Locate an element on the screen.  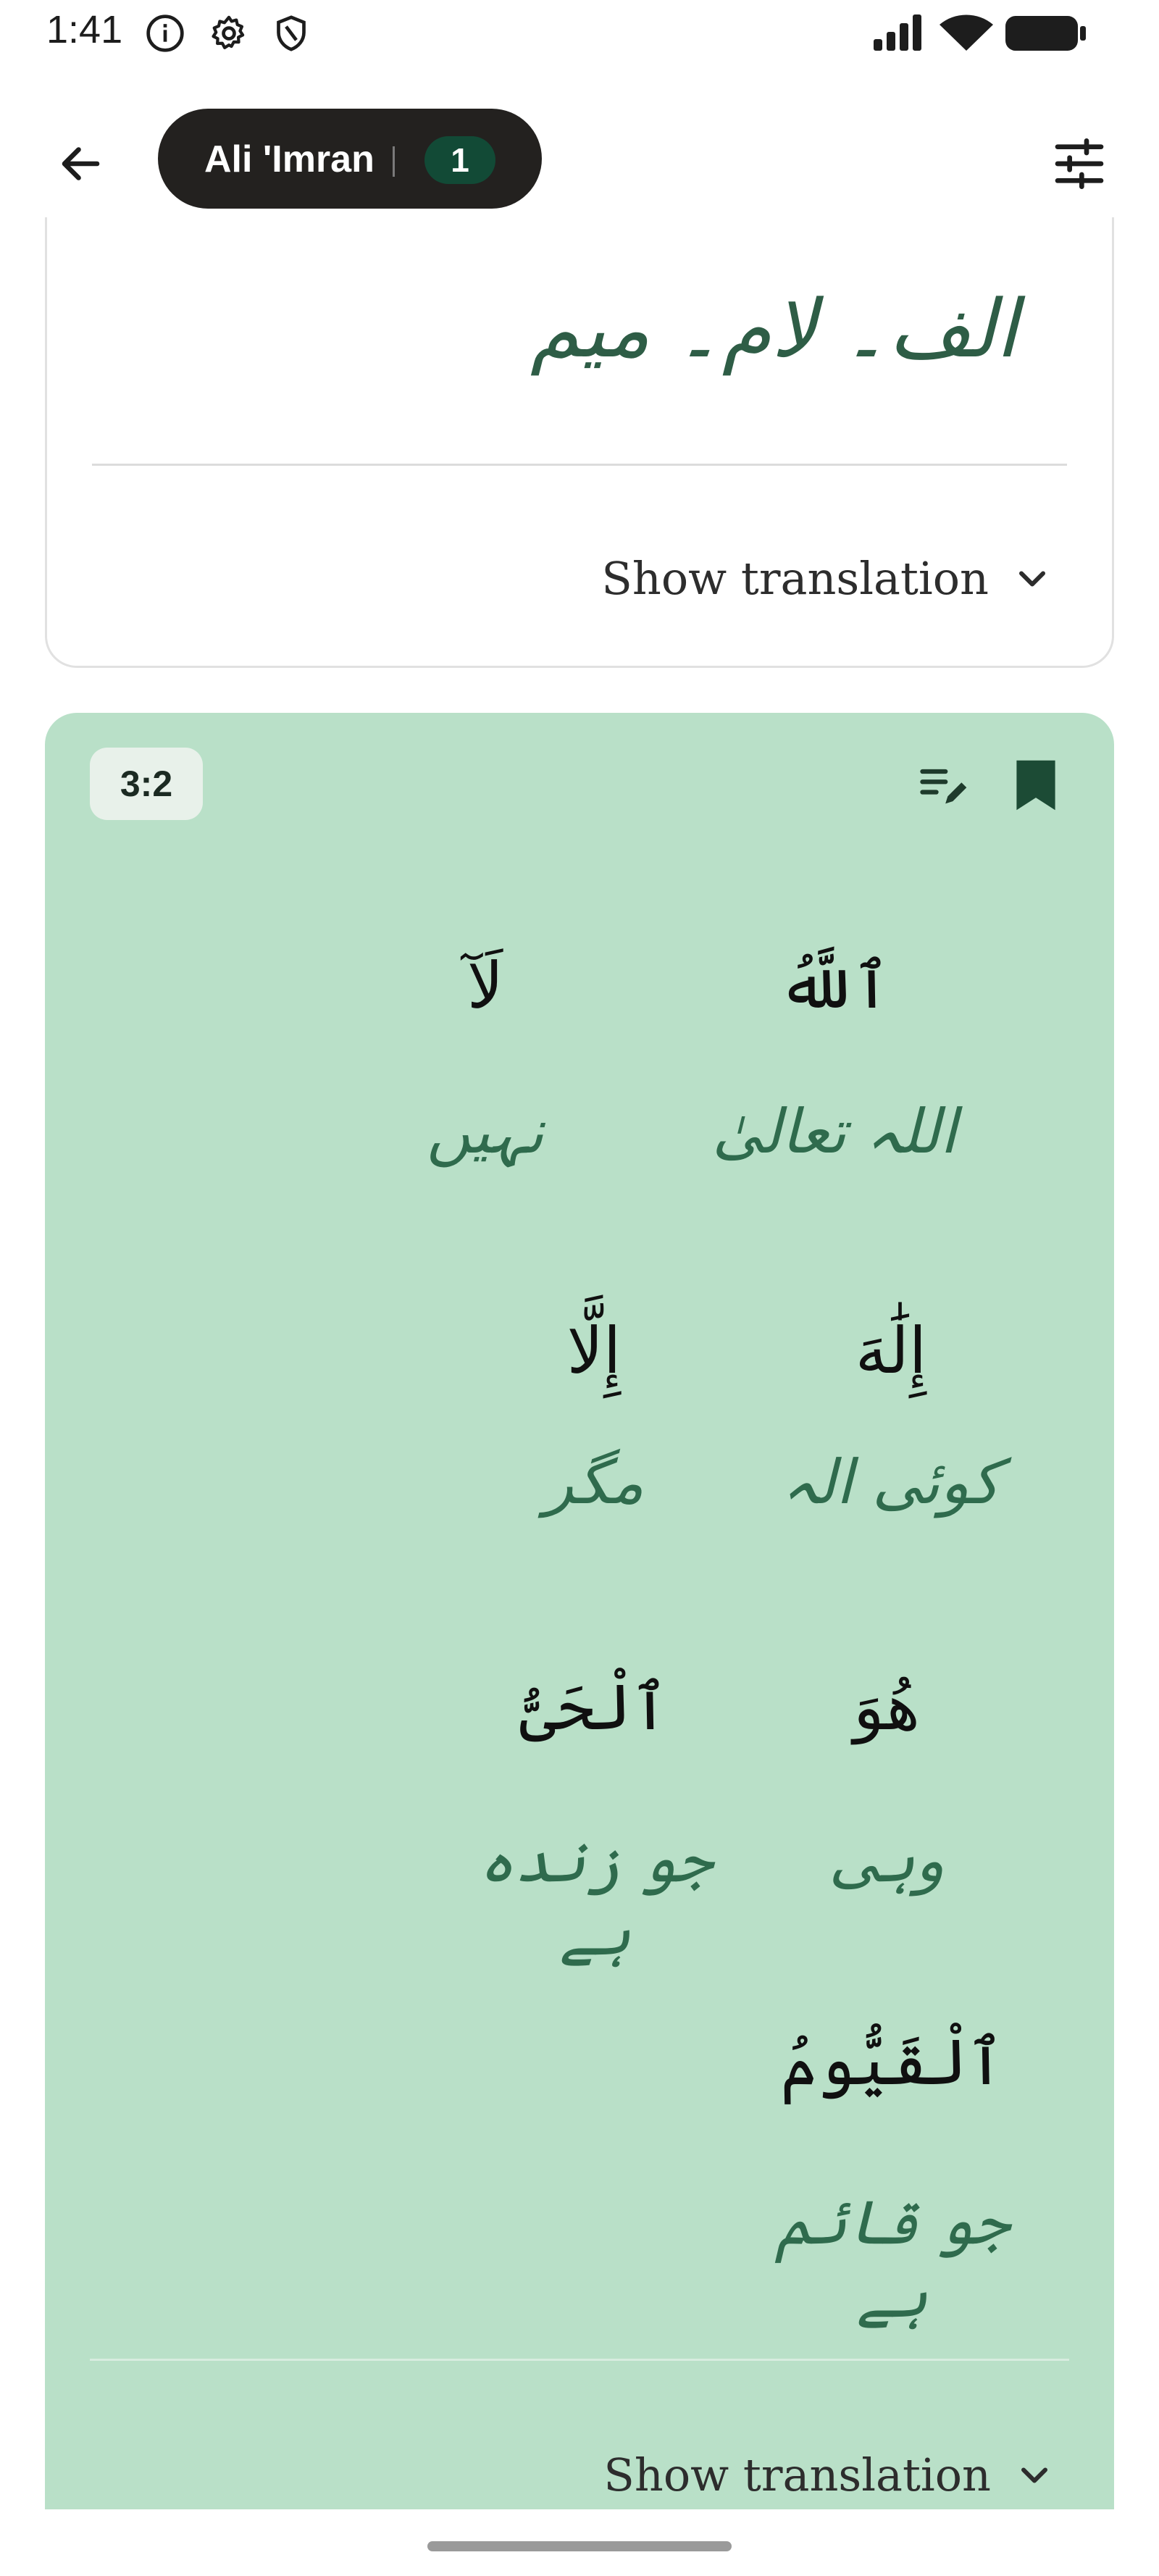
word-urdu: وہی is located at coordinates (887, 1860).